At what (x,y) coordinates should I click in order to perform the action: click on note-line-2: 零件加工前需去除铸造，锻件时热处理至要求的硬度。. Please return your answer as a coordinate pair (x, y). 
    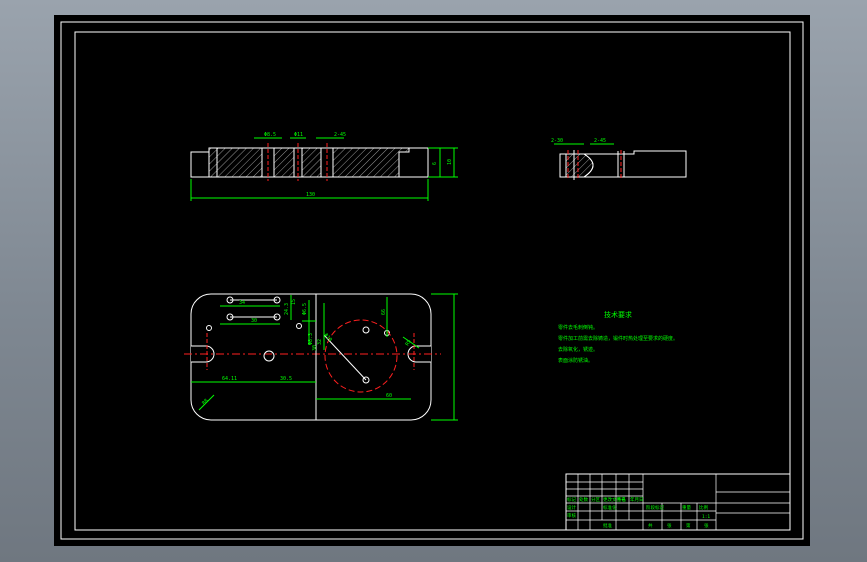
    Looking at the image, I should click on (618, 338).